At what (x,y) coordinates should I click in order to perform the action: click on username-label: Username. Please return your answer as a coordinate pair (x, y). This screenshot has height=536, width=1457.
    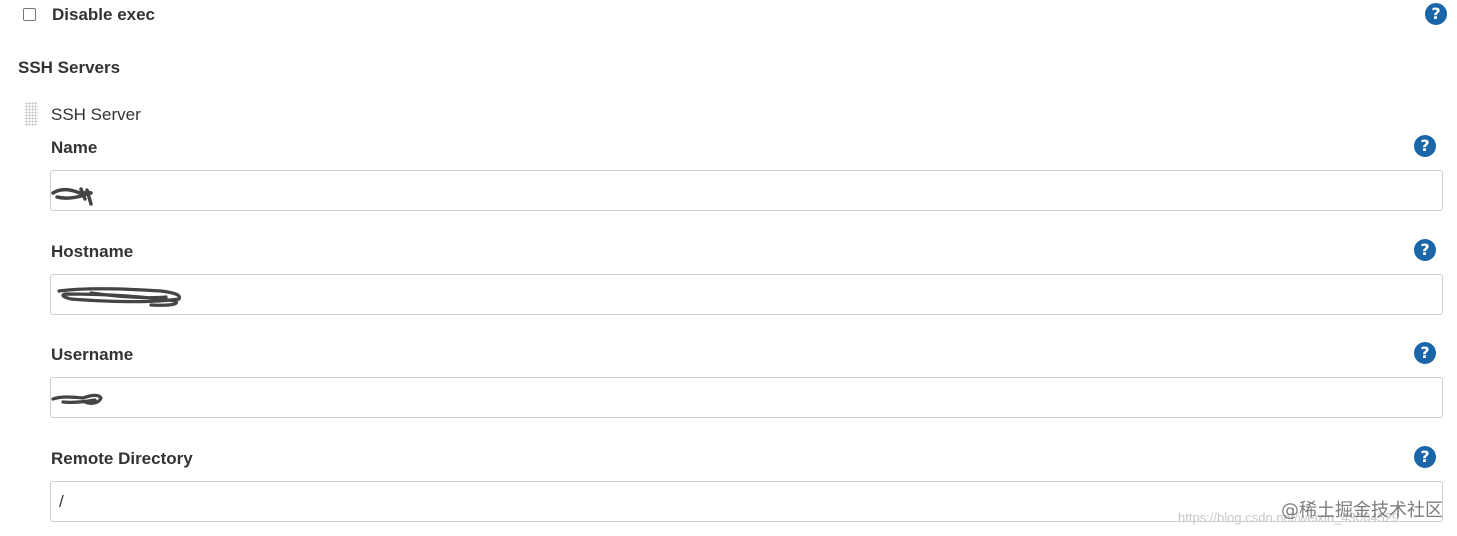
    Looking at the image, I should click on (92, 354).